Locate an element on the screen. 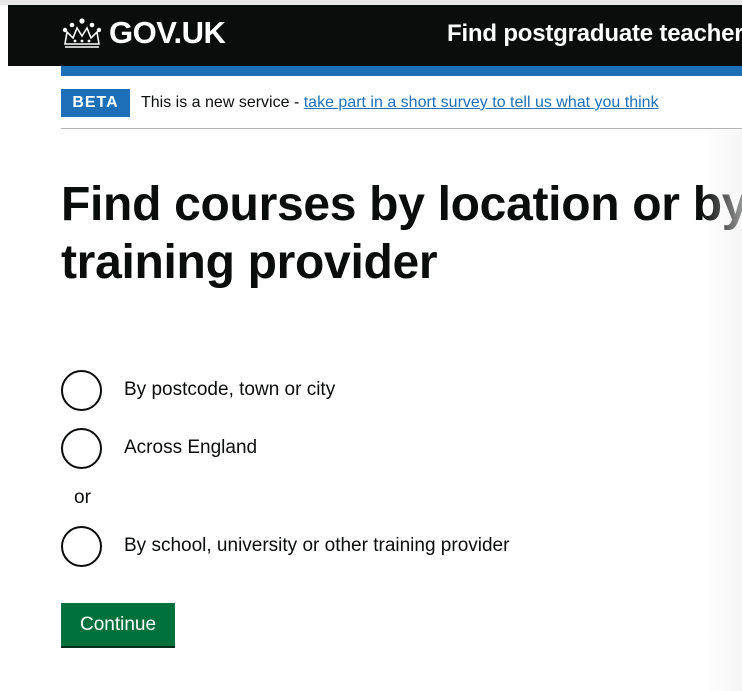 The width and height of the screenshot is (742, 691). header-blue-bar is located at coordinates (401, 71).